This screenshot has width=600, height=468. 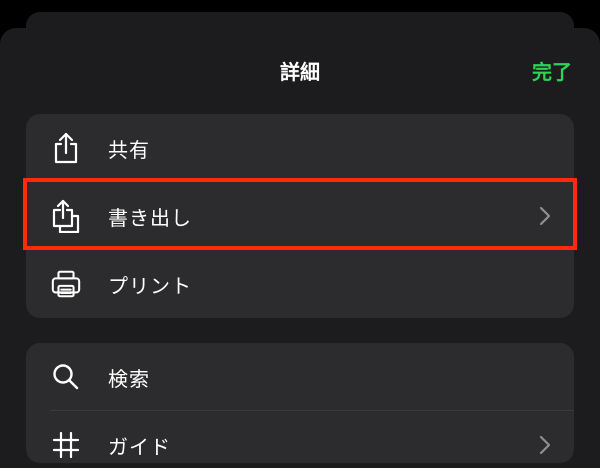 I want to click on share-icon, so click(x=66, y=148).